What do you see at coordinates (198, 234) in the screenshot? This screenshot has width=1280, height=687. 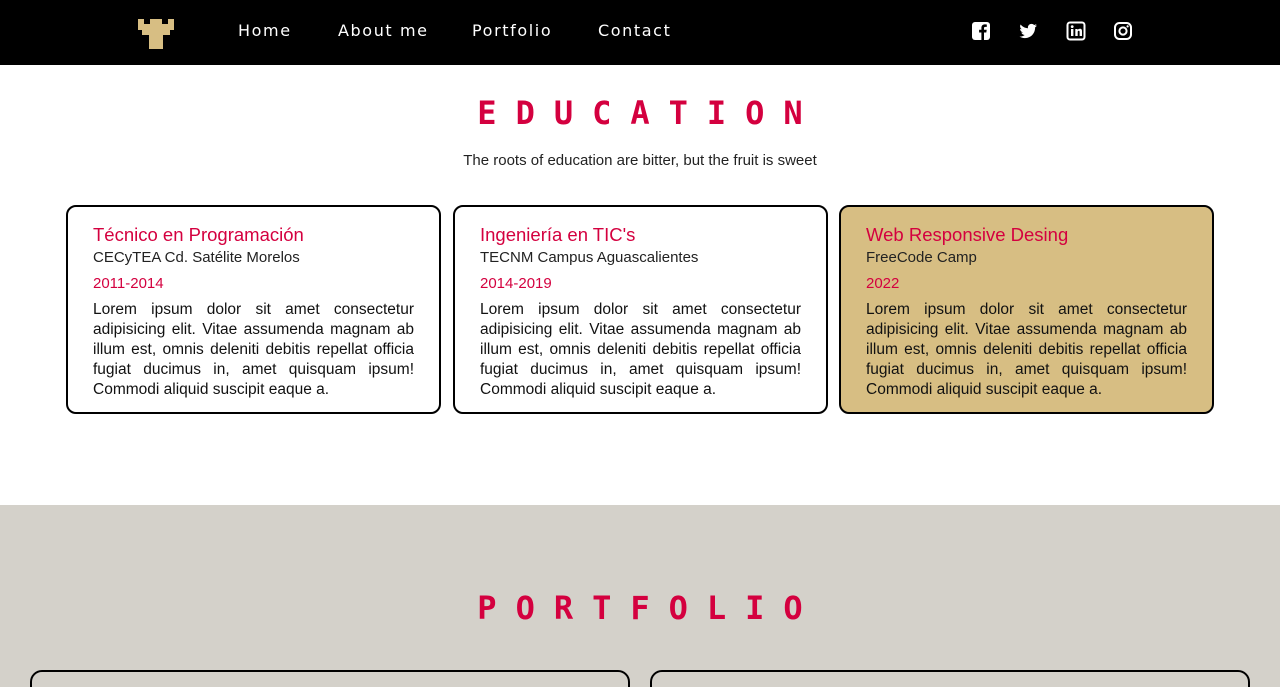 I see `card-title: Técnico en Programación` at bounding box center [198, 234].